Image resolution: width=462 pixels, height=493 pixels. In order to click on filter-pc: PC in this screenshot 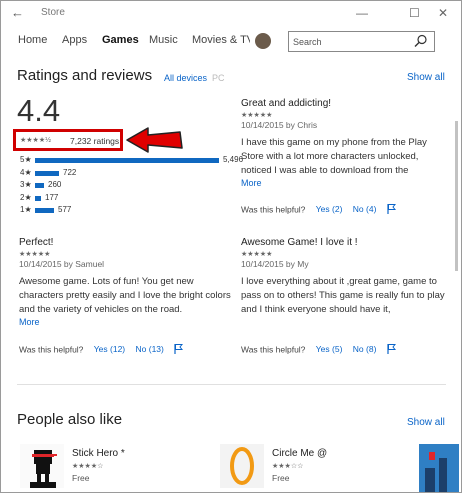, I will do `click(218, 78)`.